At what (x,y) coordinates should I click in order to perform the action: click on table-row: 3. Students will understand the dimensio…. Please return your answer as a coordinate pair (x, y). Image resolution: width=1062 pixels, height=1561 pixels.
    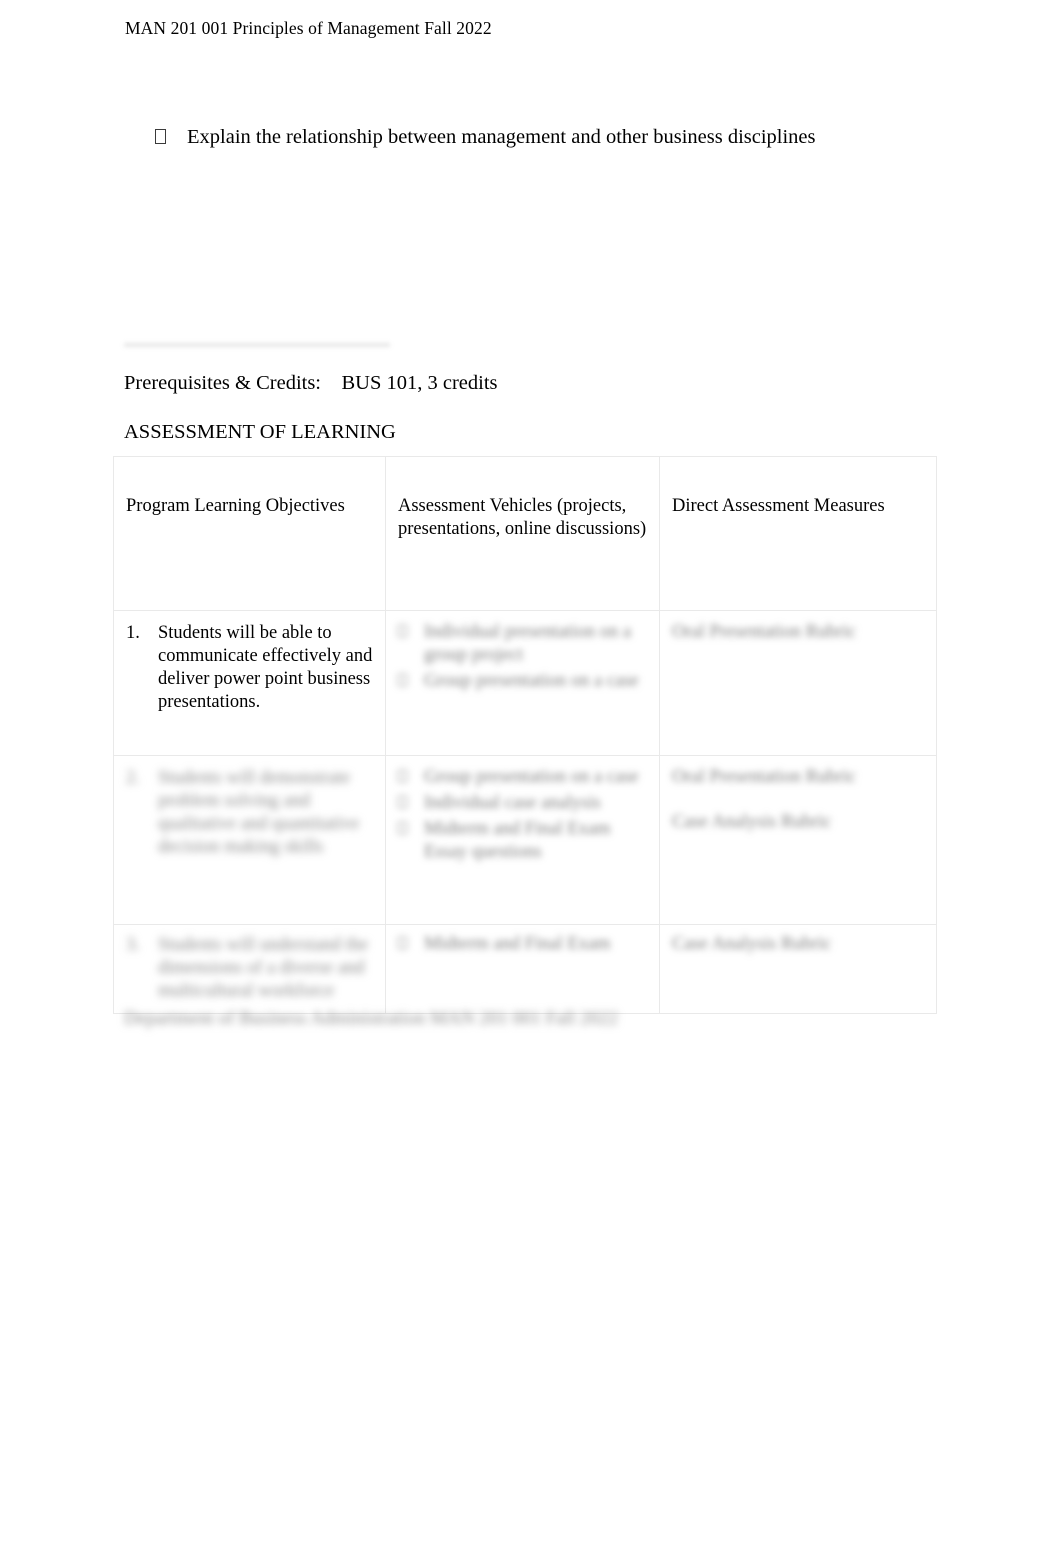
    Looking at the image, I should click on (525, 969).